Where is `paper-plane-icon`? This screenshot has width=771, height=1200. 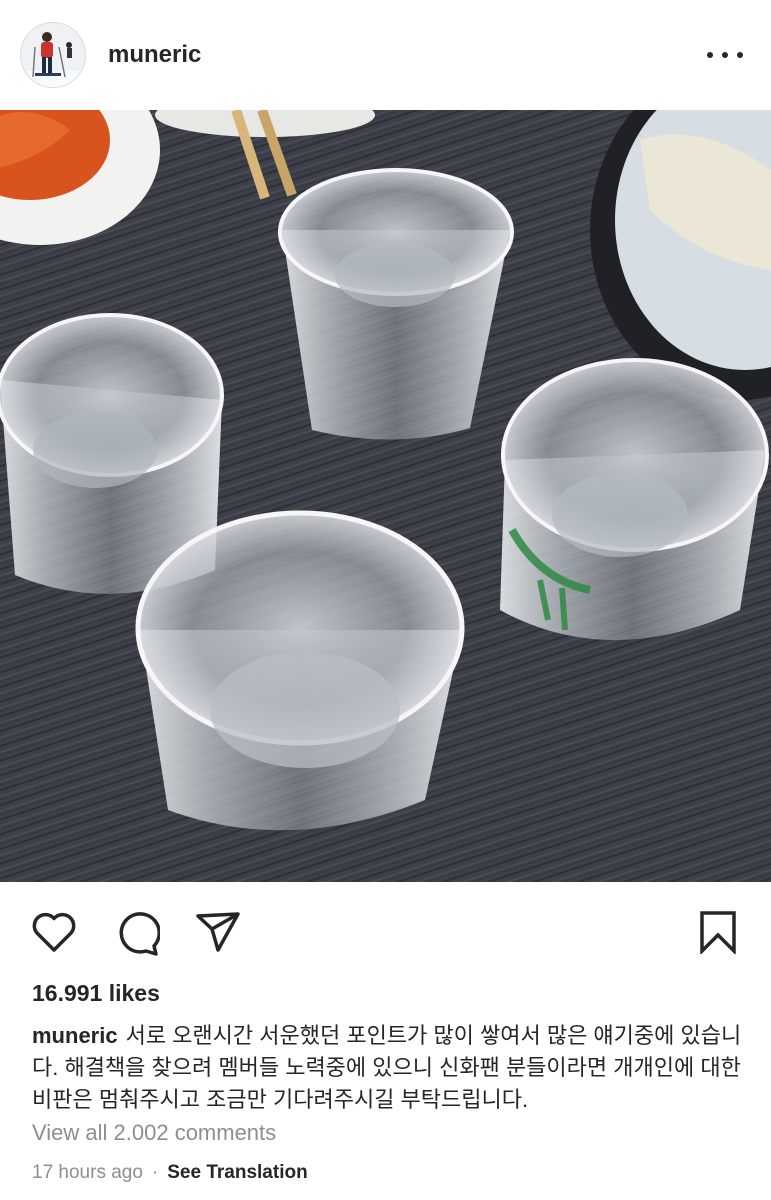
paper-plane-icon is located at coordinates (218, 934).